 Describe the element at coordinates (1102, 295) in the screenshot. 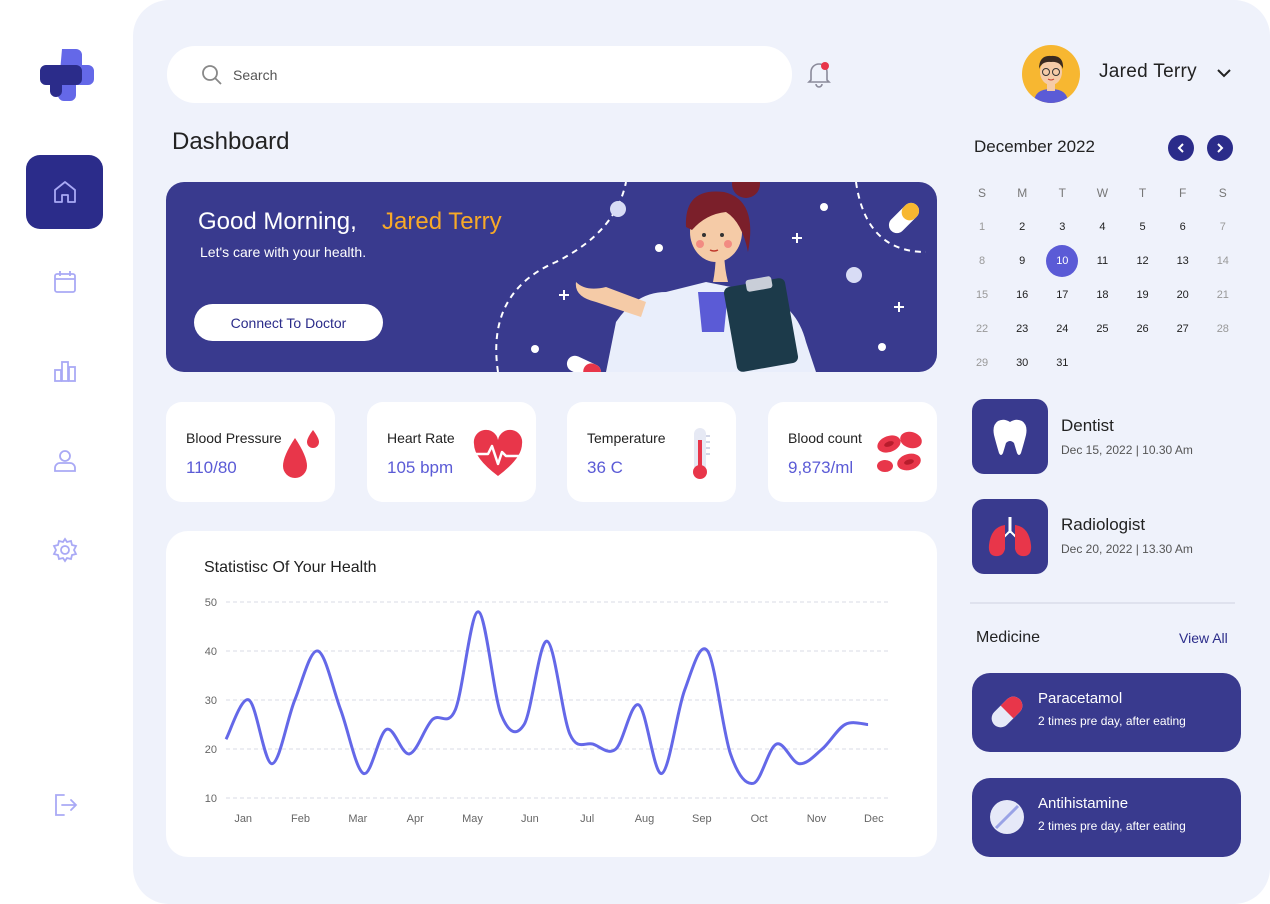

I see `calendar-day: 18` at that location.